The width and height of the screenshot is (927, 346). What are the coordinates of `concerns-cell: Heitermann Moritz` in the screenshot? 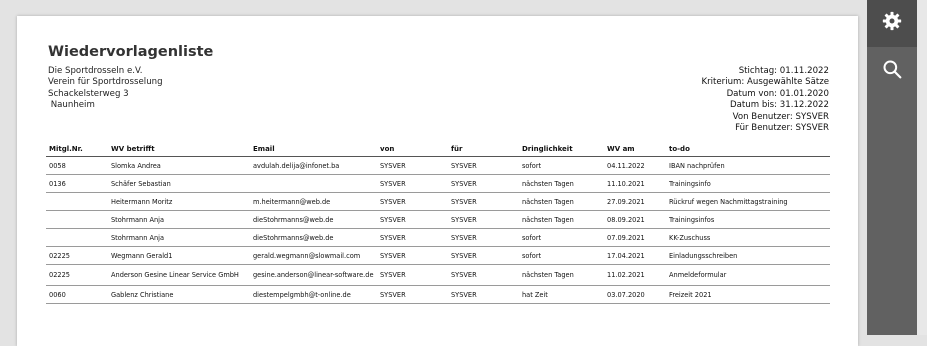 It's located at (179, 201).